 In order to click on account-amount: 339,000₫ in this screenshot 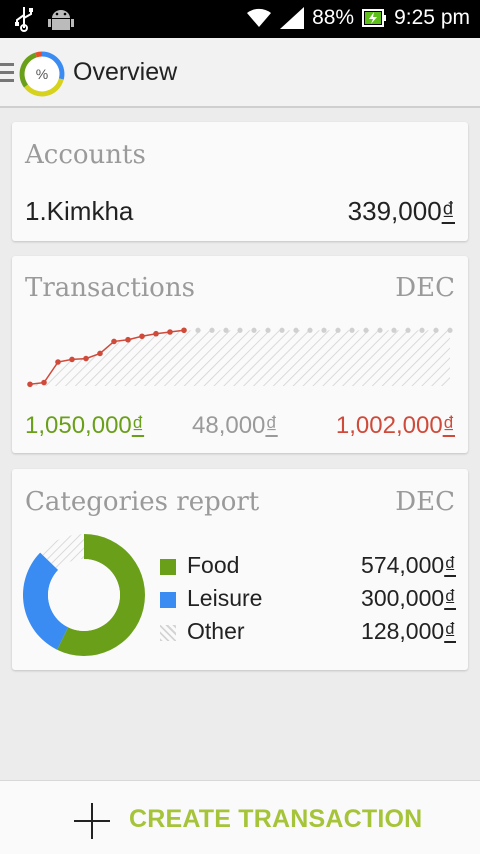, I will do `click(401, 211)`.